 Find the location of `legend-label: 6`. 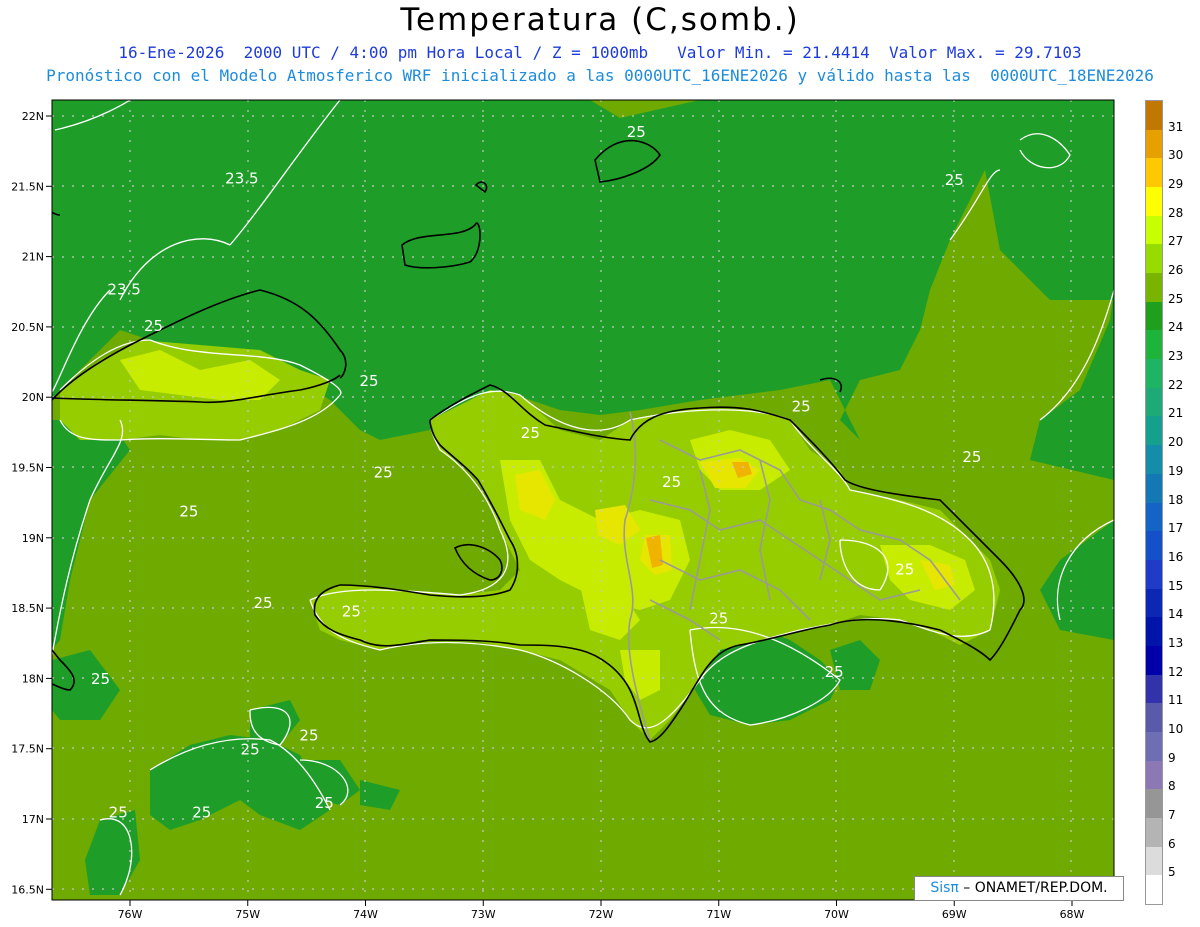

legend-label: 6 is located at coordinates (1172, 843).